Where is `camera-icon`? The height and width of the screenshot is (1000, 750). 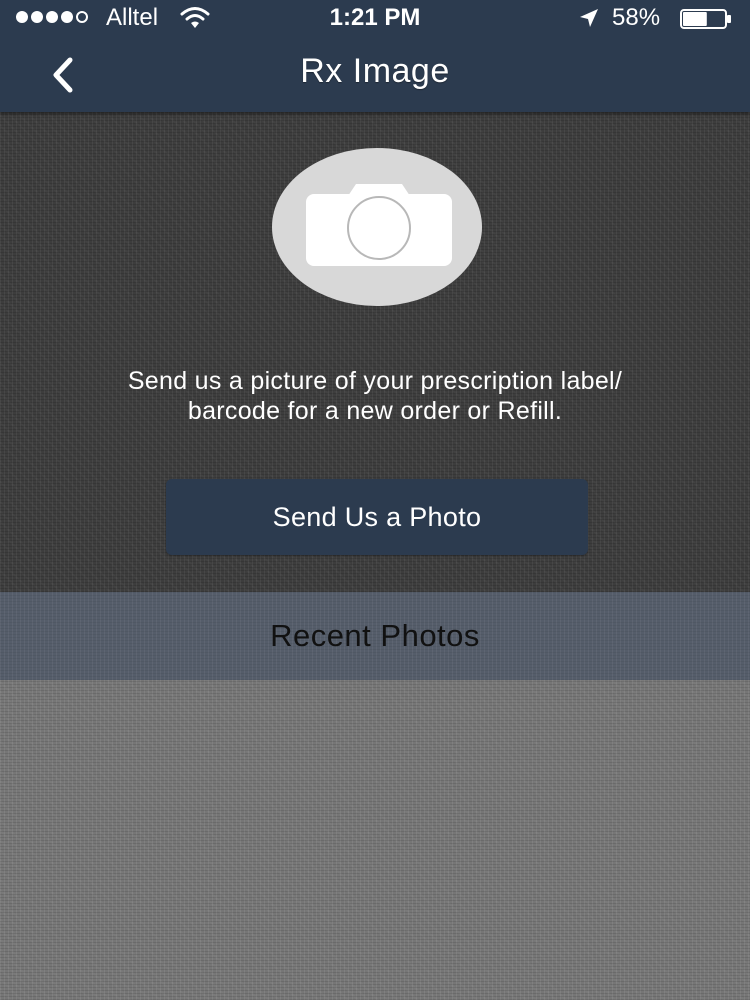 camera-icon is located at coordinates (379, 225).